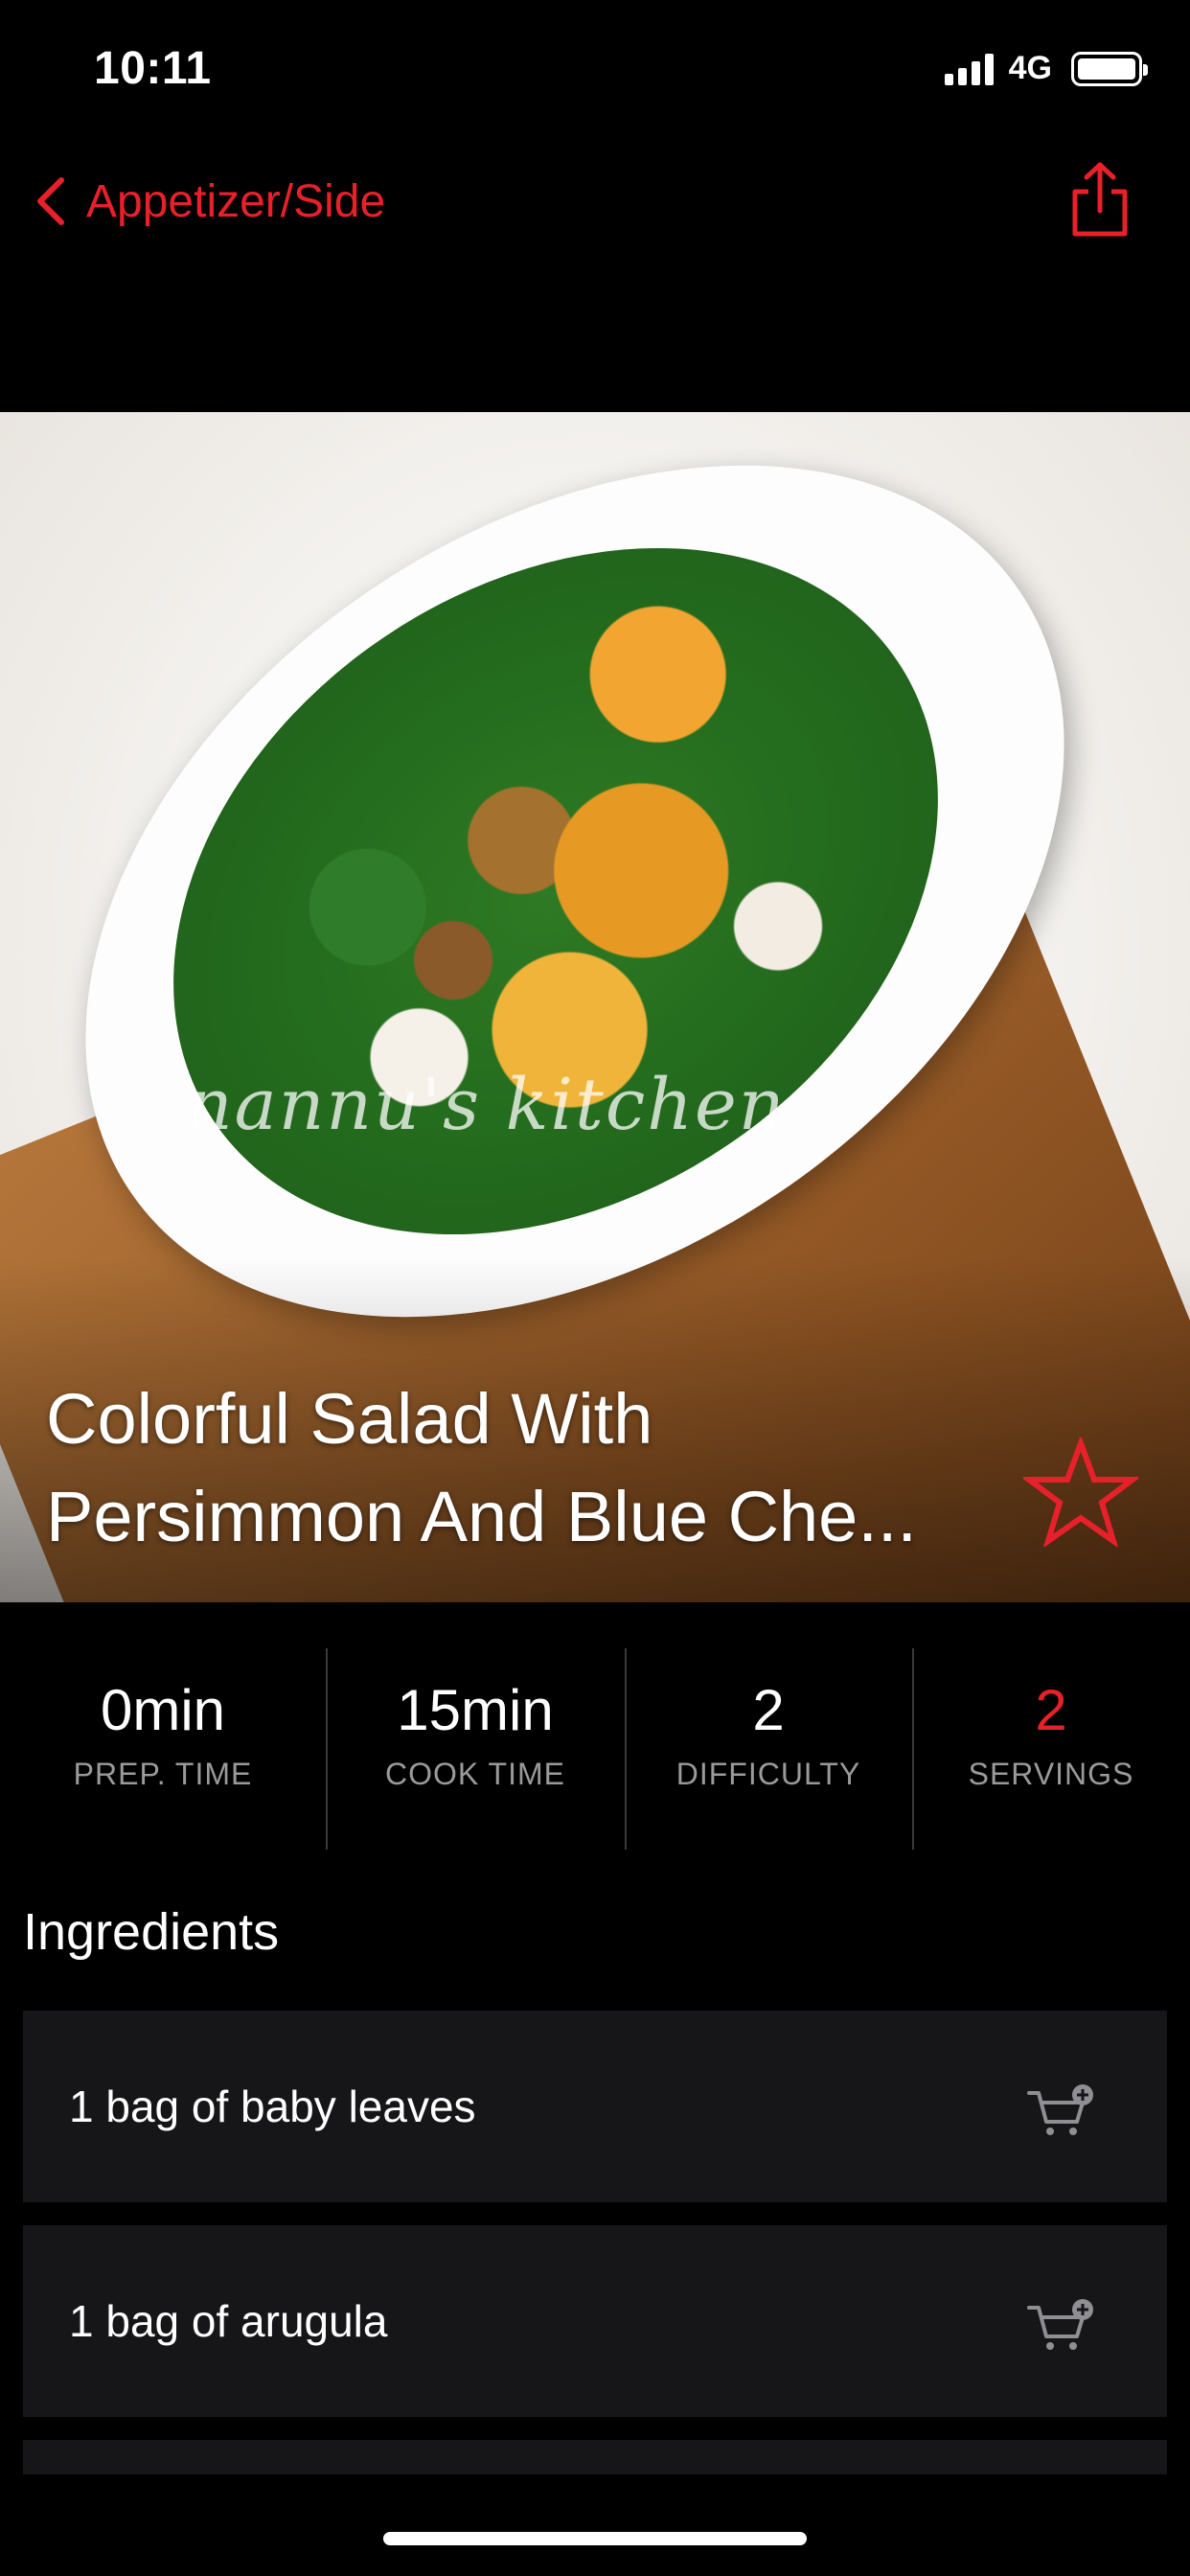 Image resolution: width=1190 pixels, height=2576 pixels. Describe the element at coordinates (595, 201) in the screenshot. I see `nav-bar: Appetizer/Side` at that location.